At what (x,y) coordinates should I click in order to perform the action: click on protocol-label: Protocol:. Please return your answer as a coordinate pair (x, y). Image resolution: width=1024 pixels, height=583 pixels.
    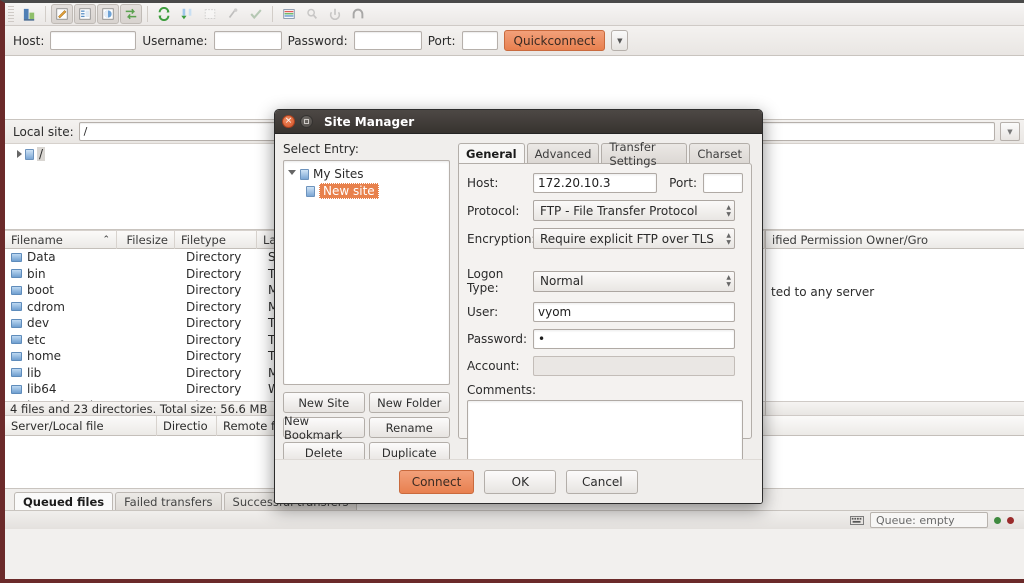
    Looking at the image, I should click on (493, 210).